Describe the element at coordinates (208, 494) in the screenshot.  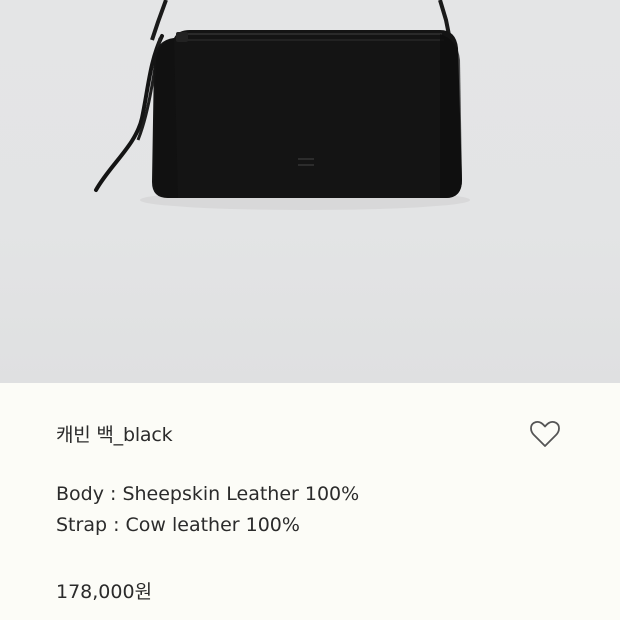
I see `spec-body-material: Body : Sheepskin Leather 100%` at that location.